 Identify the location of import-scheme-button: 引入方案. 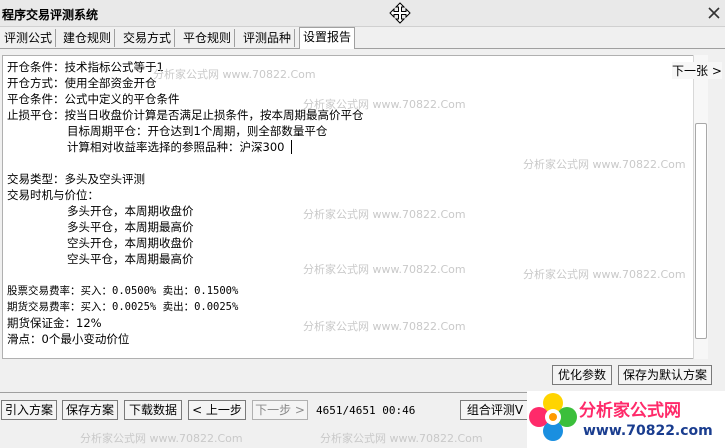
(29, 410).